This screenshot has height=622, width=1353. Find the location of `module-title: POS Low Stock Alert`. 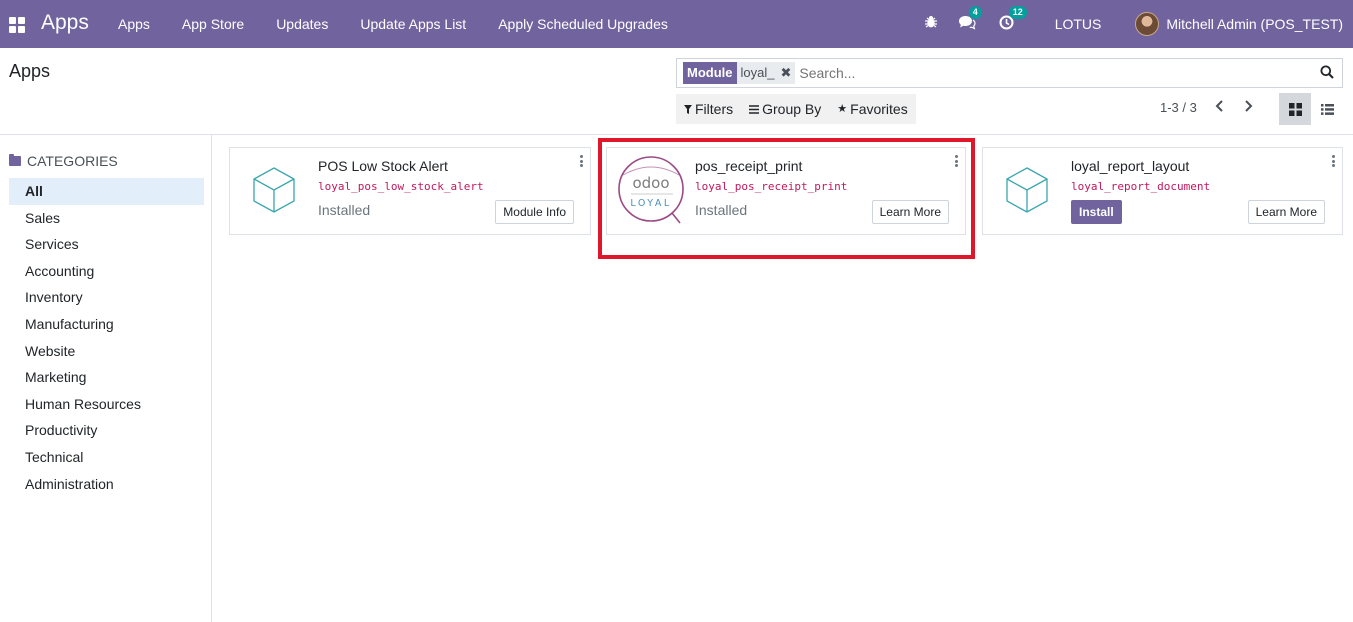

module-title: POS Low Stock Alert is located at coordinates (383, 166).